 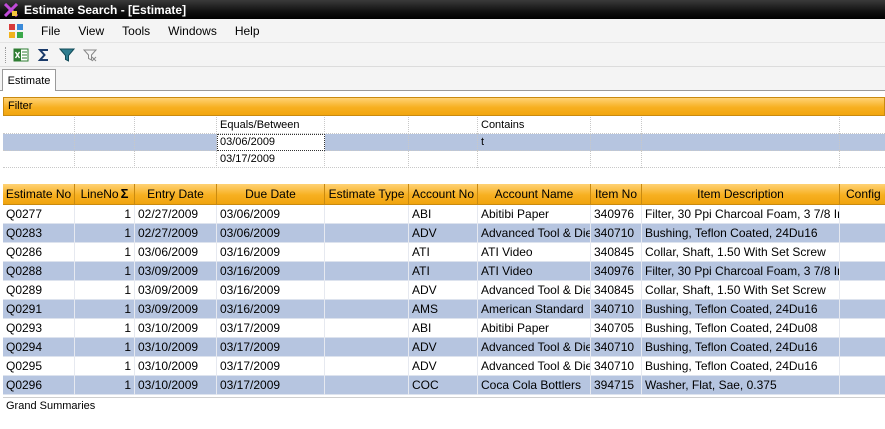 What do you see at coordinates (616, 290) in the screenshot?
I see `cell-item-no: 340845` at bounding box center [616, 290].